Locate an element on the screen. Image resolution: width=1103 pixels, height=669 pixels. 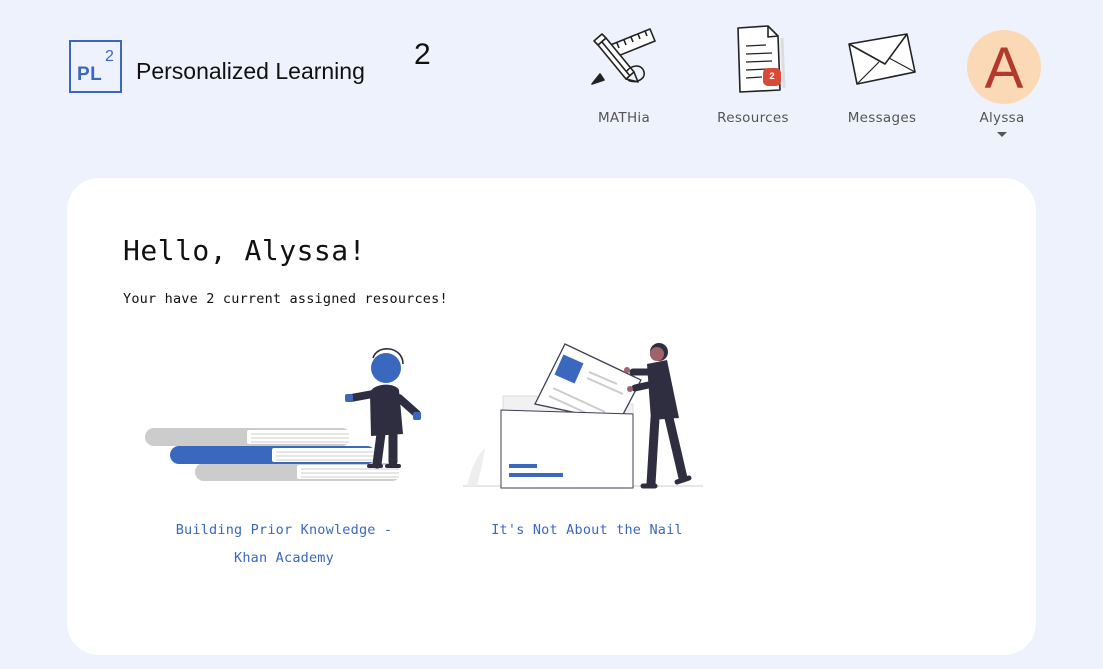
nav-mathia: MATHia is located at coordinates (624, 79).